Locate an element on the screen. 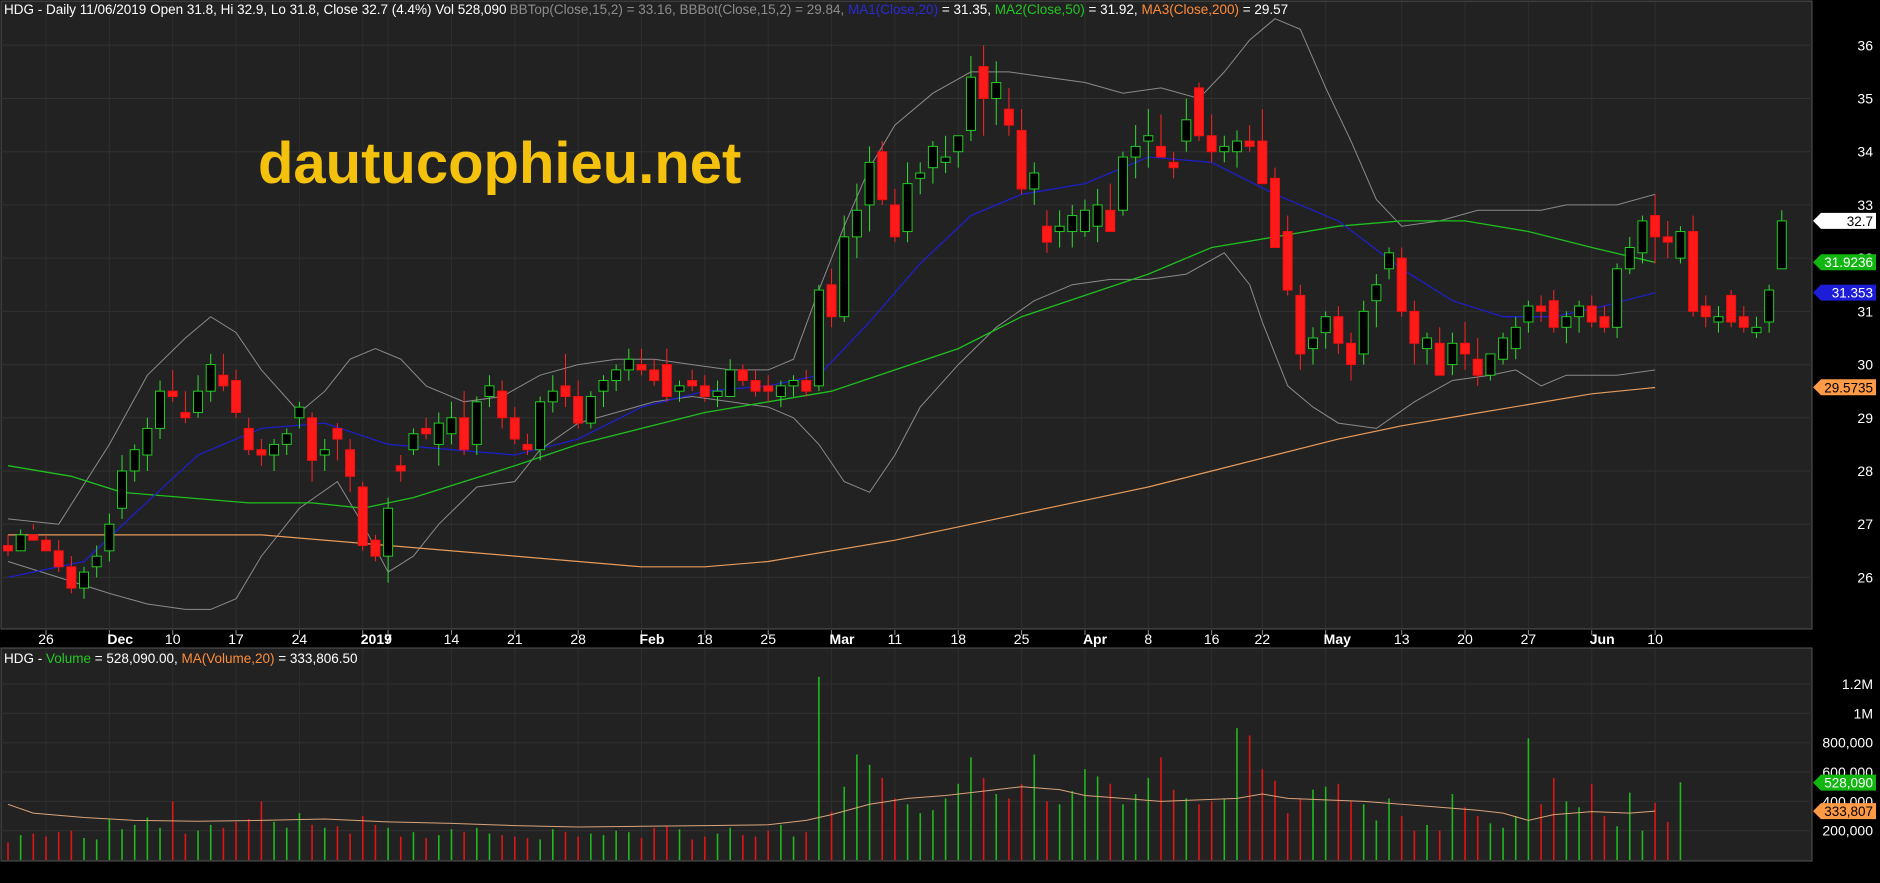 The height and width of the screenshot is (883, 1880). legend-entry: BBTop(Close,15,2) = 33.16, is located at coordinates (595, 9).